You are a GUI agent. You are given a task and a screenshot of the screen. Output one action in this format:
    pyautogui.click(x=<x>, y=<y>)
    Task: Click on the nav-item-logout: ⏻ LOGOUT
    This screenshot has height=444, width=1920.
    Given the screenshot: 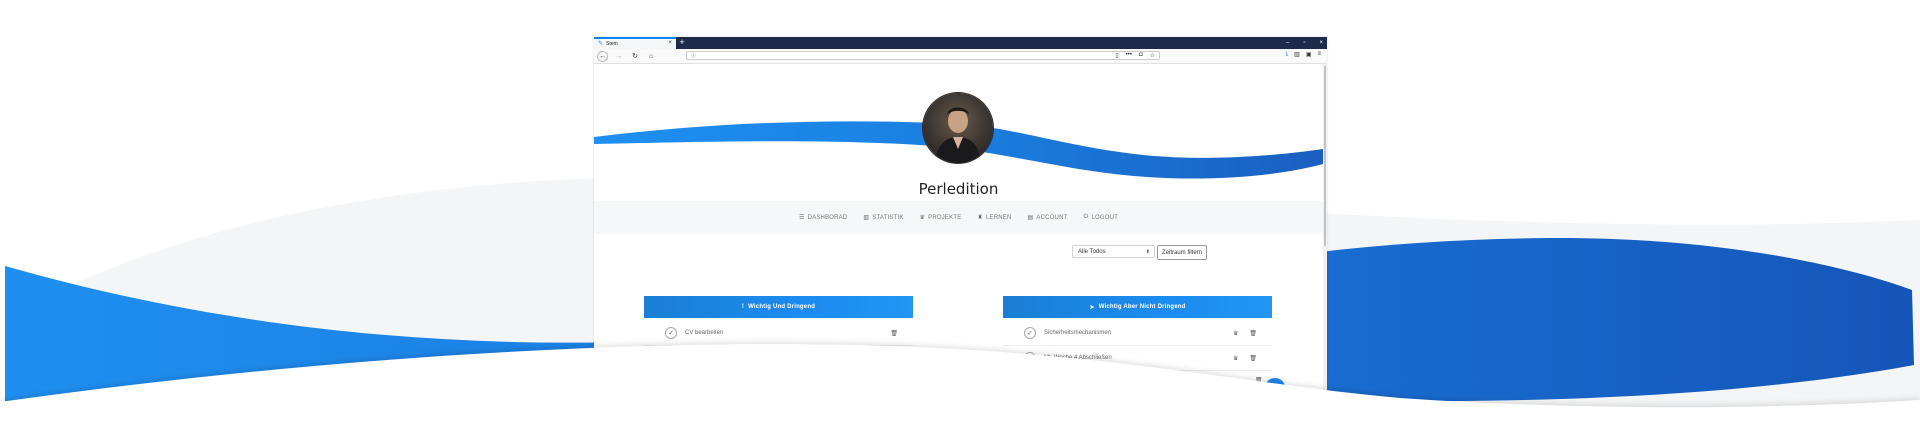 What is the action you would take?
    pyautogui.click(x=1101, y=217)
    